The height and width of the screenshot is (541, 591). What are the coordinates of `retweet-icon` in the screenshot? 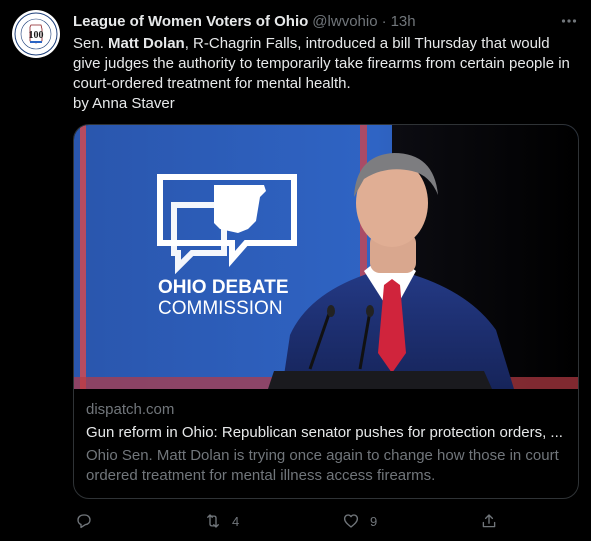 It's located at (213, 521).